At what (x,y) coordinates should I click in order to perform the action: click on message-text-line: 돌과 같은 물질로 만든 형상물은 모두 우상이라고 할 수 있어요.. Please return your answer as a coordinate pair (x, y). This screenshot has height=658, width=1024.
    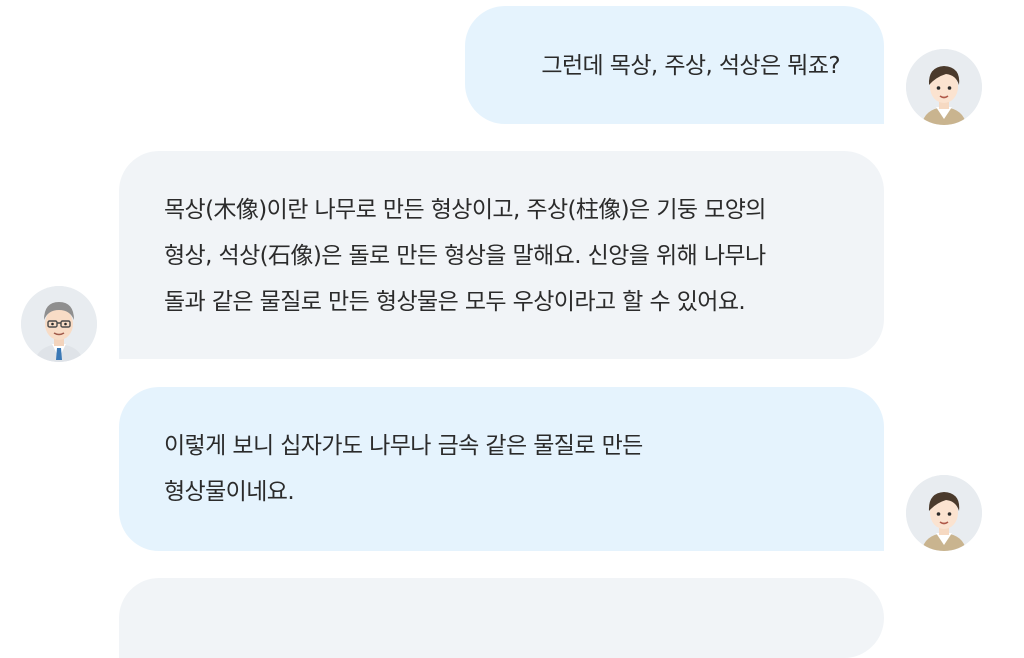
    Looking at the image, I should click on (455, 302).